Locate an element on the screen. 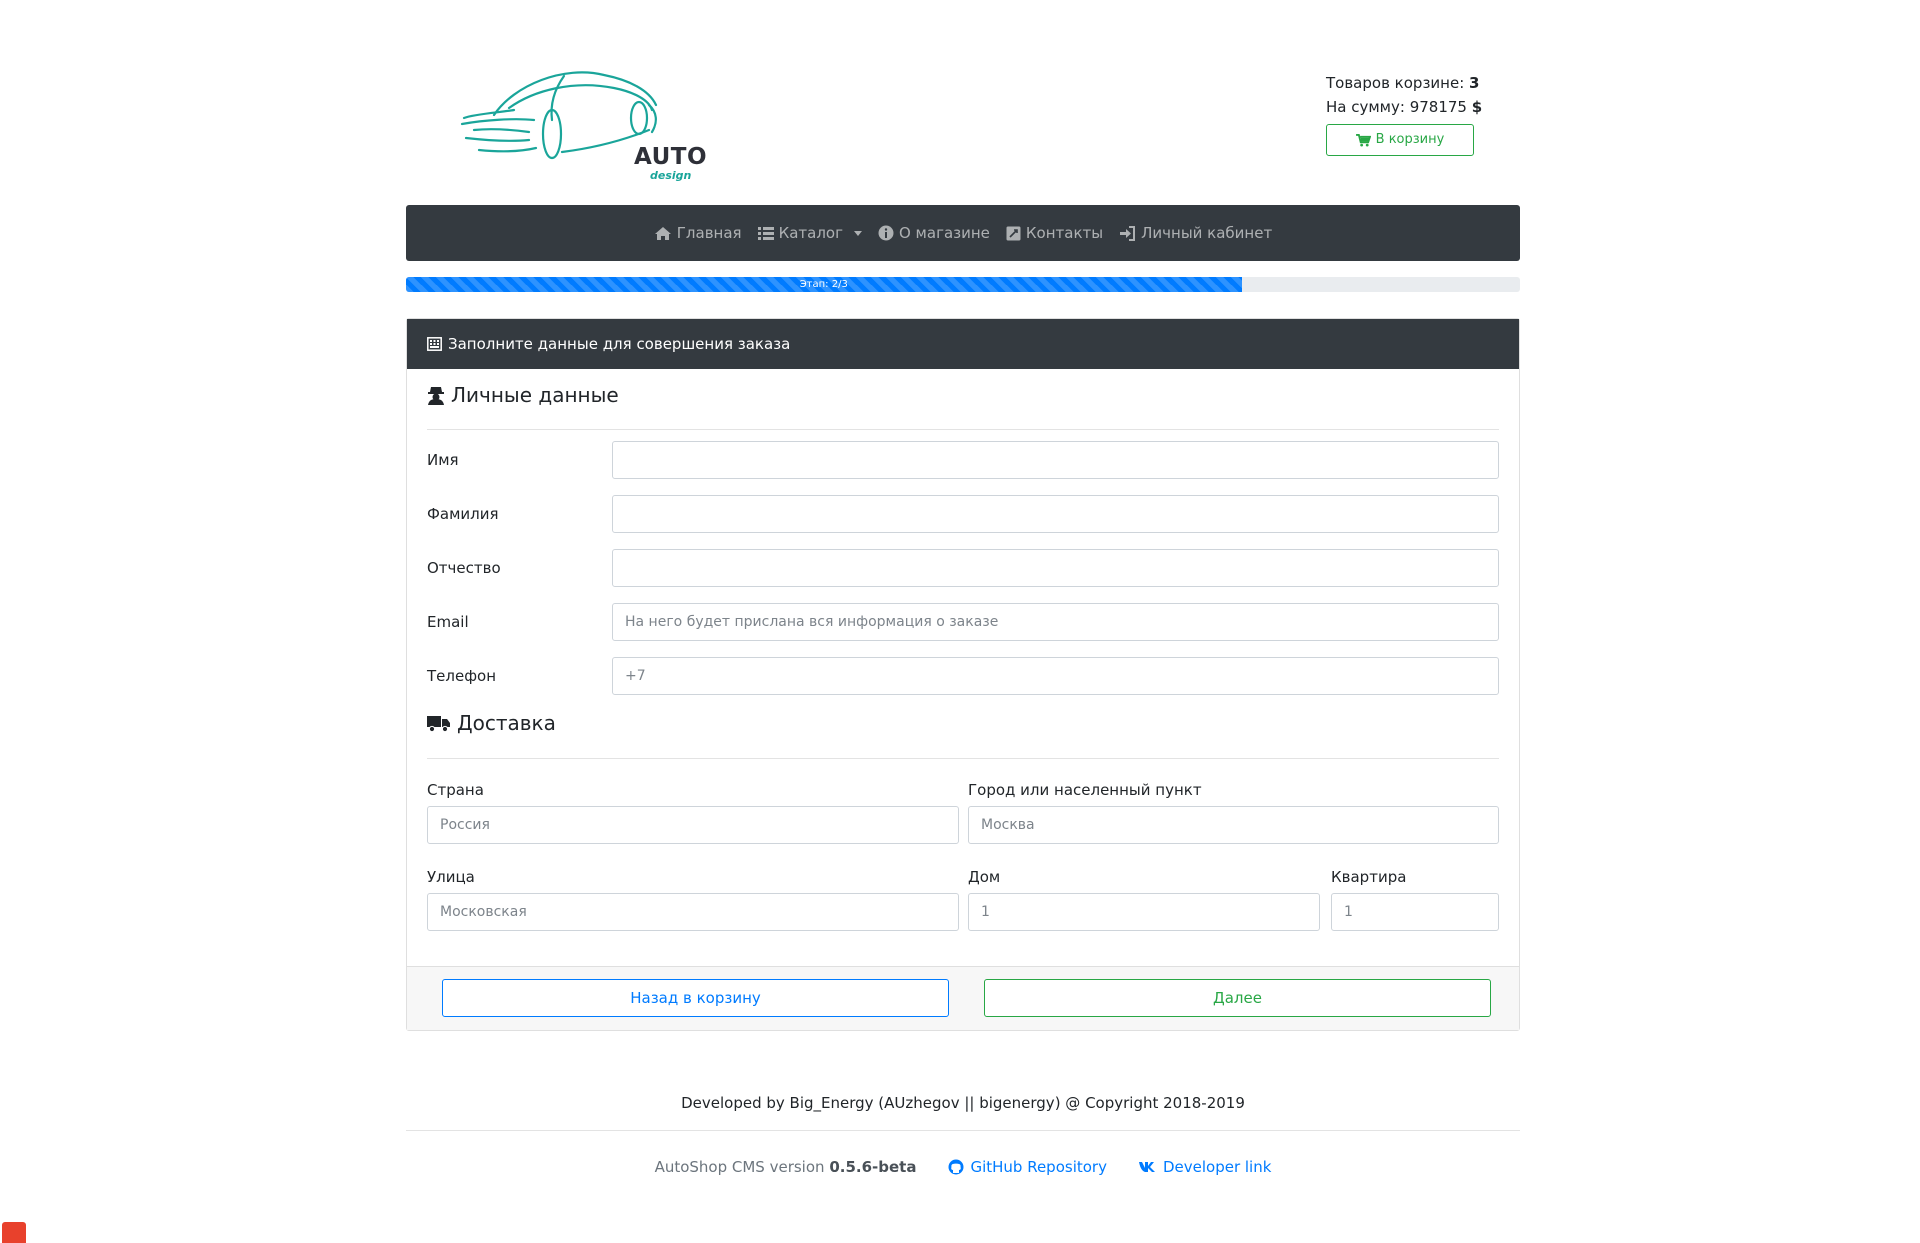  personal-data-title-text: Личные данные is located at coordinates (535, 395).